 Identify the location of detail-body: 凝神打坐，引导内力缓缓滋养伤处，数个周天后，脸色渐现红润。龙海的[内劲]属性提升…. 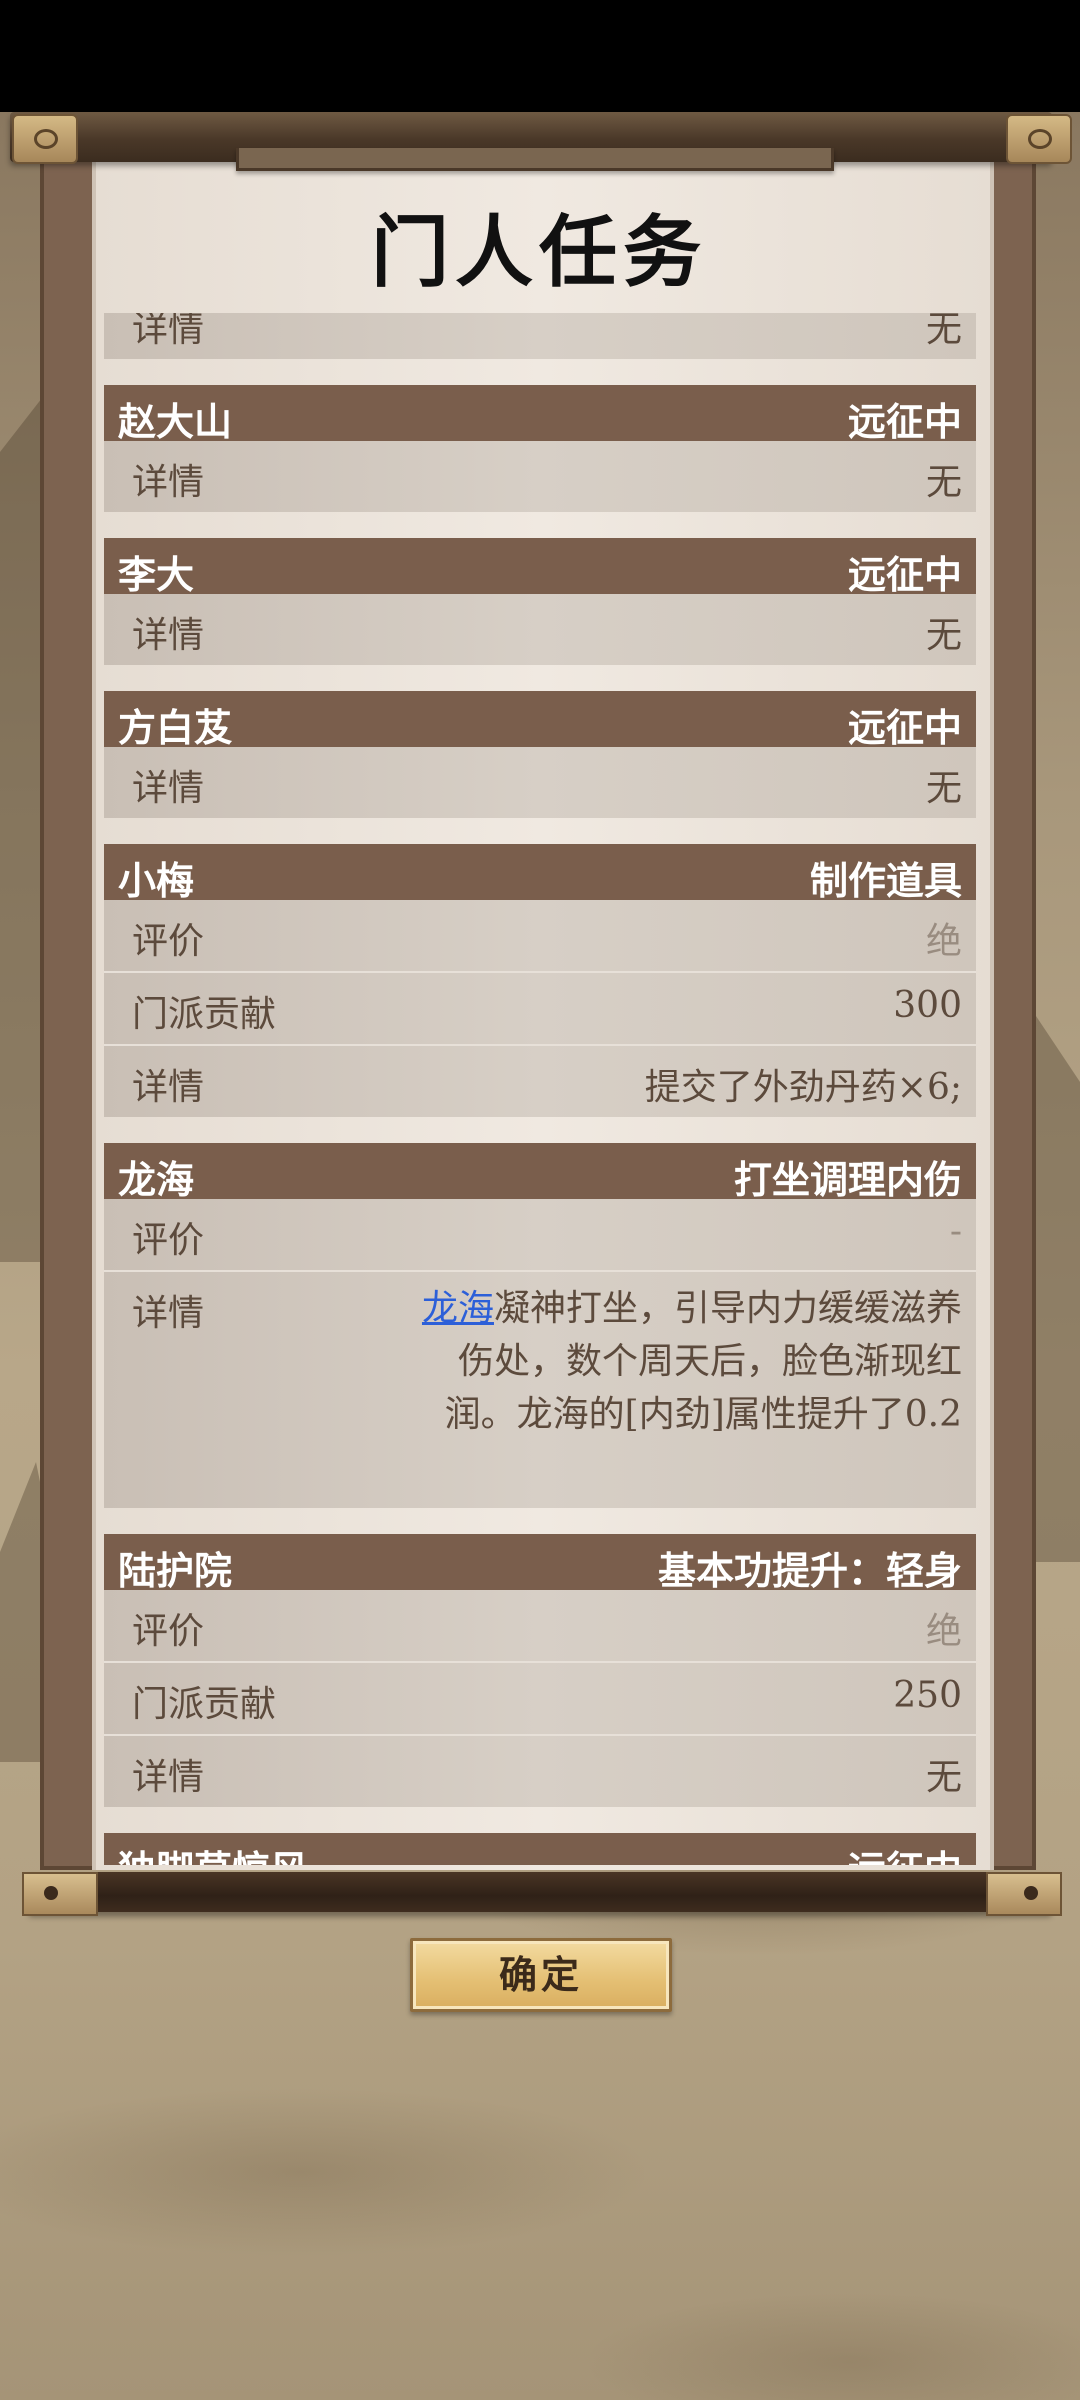
(703, 1361).